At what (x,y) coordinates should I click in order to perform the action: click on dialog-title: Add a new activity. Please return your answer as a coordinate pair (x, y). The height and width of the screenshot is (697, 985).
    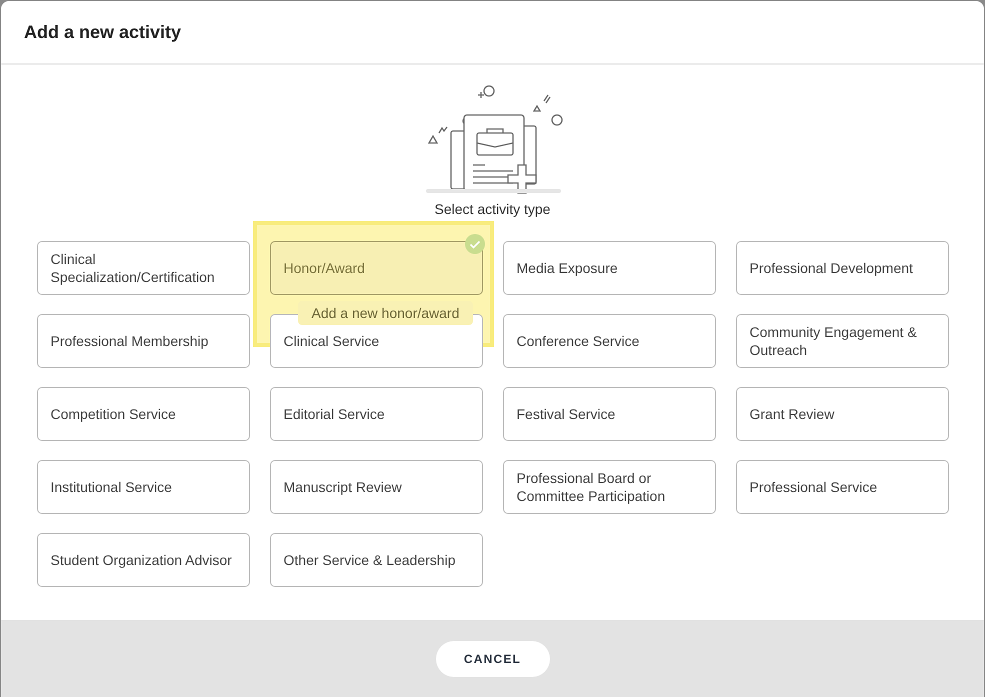
    Looking at the image, I should click on (103, 32).